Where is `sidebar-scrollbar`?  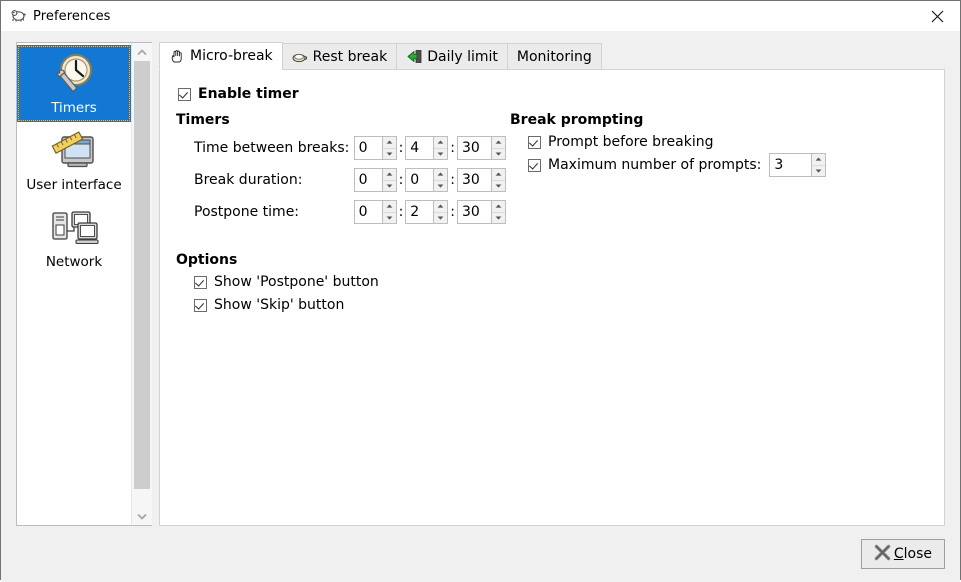
sidebar-scrollbar is located at coordinates (141, 284).